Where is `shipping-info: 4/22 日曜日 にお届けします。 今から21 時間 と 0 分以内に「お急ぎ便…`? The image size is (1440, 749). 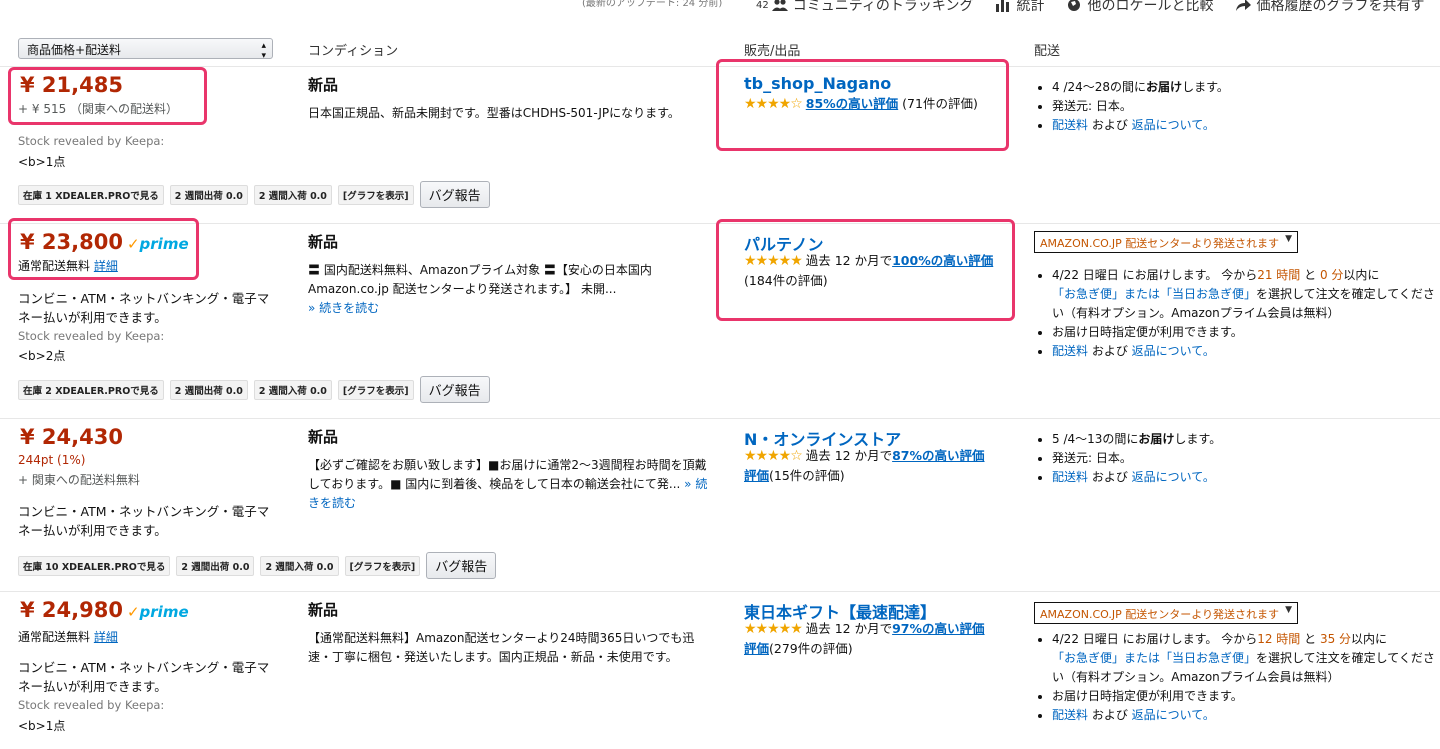 shipping-info: 4/22 日曜日 にお届けします。 今から21 時間 と 0 分以内に「お急ぎ便… is located at coordinates (1236, 313).